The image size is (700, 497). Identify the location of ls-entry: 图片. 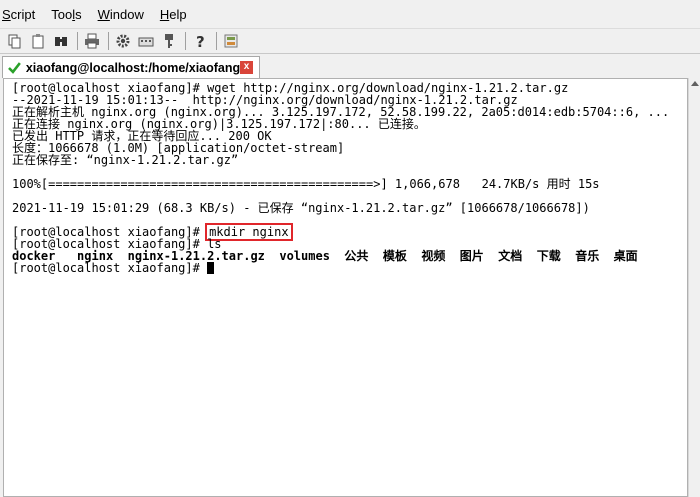
(471, 256).